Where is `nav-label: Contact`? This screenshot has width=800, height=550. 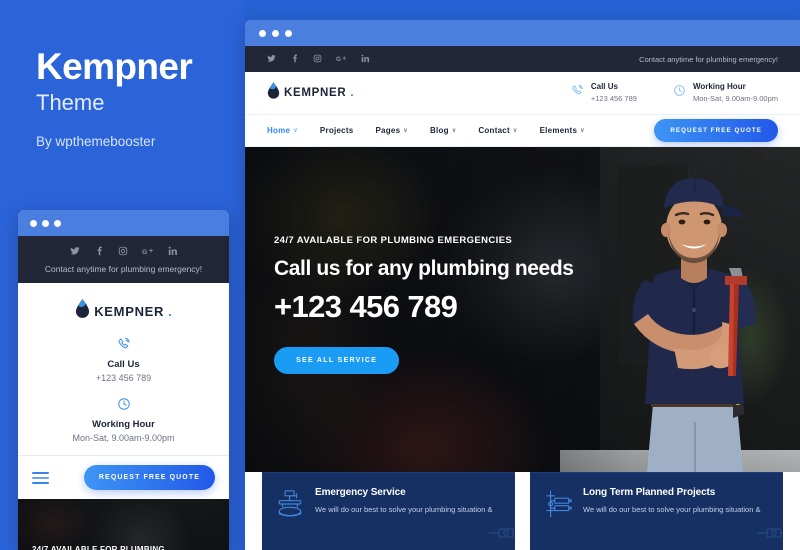
nav-label: Contact is located at coordinates (494, 130).